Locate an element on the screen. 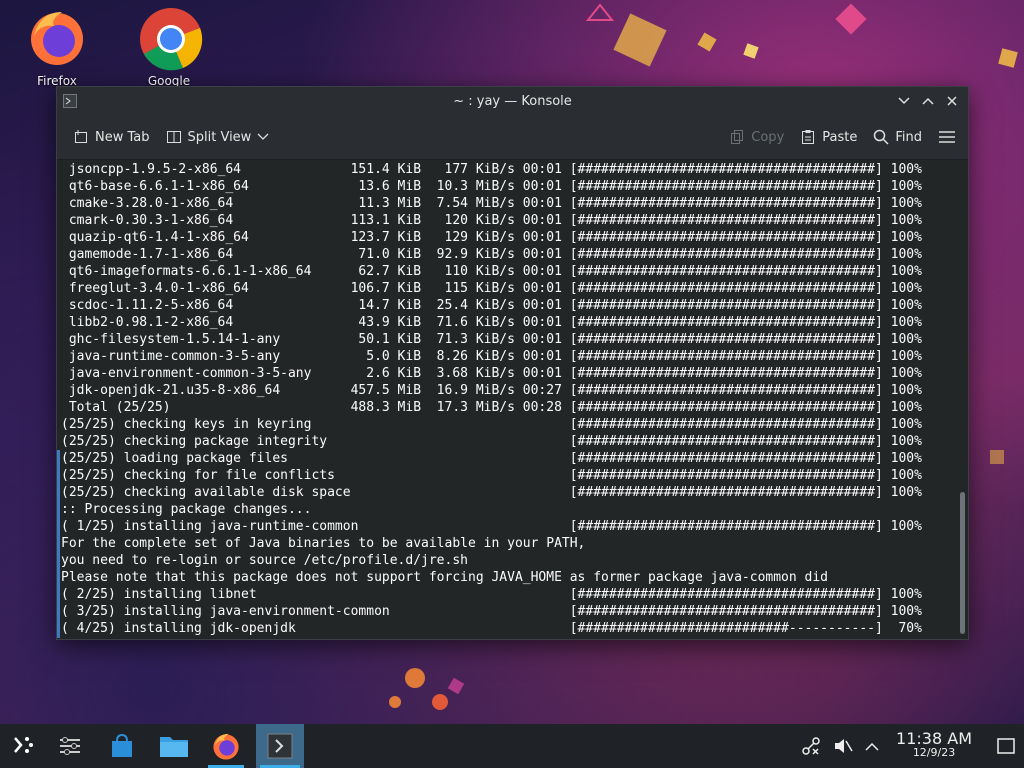  new-tab-icon is located at coordinates (81, 136).